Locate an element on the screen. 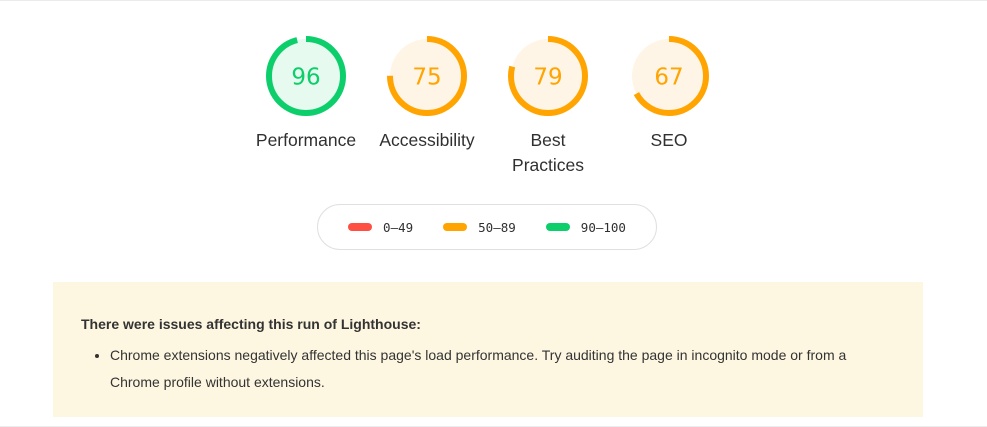  gauge-accessibility: 75 Accessibility is located at coordinates (427, 94).